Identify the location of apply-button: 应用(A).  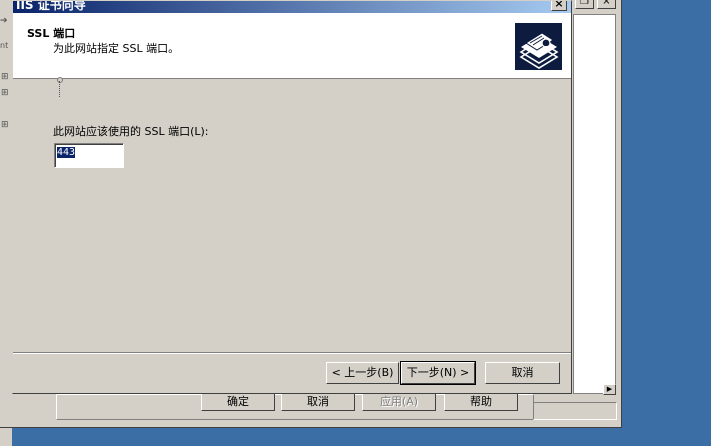
(399, 401).